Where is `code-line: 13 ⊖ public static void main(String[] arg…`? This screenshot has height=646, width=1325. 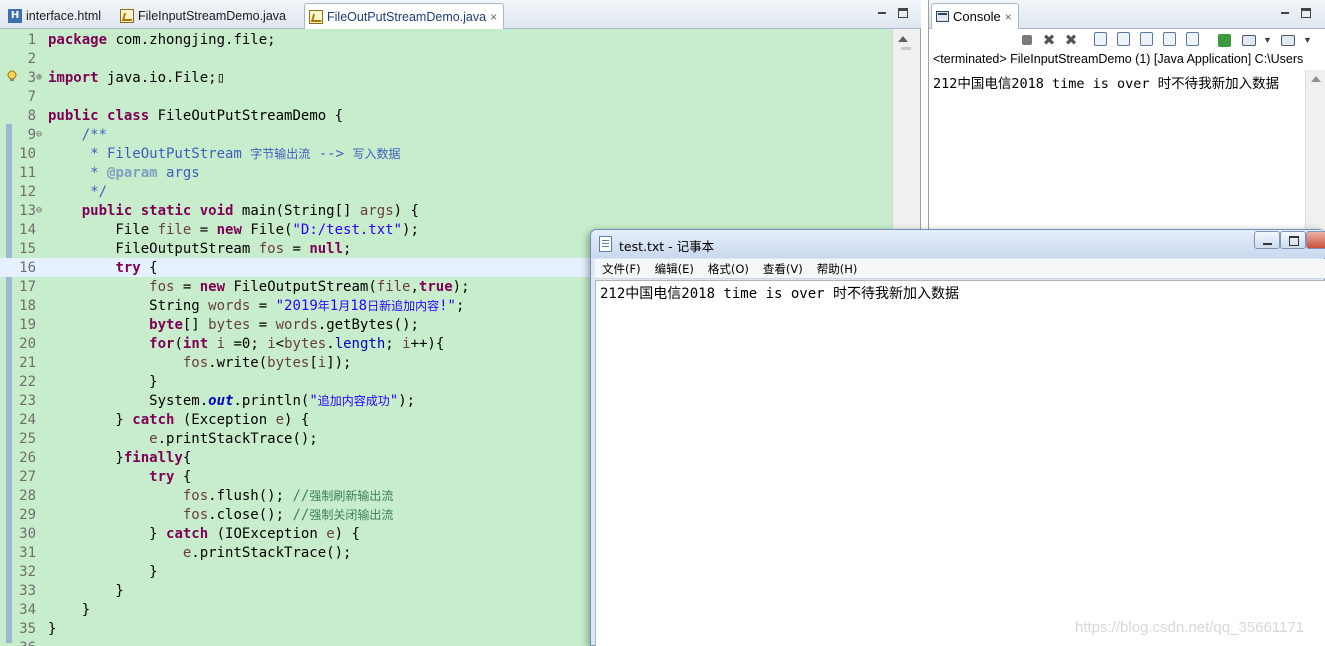 code-line: 13 ⊖ public static void main(String[] arg… is located at coordinates (446, 210).